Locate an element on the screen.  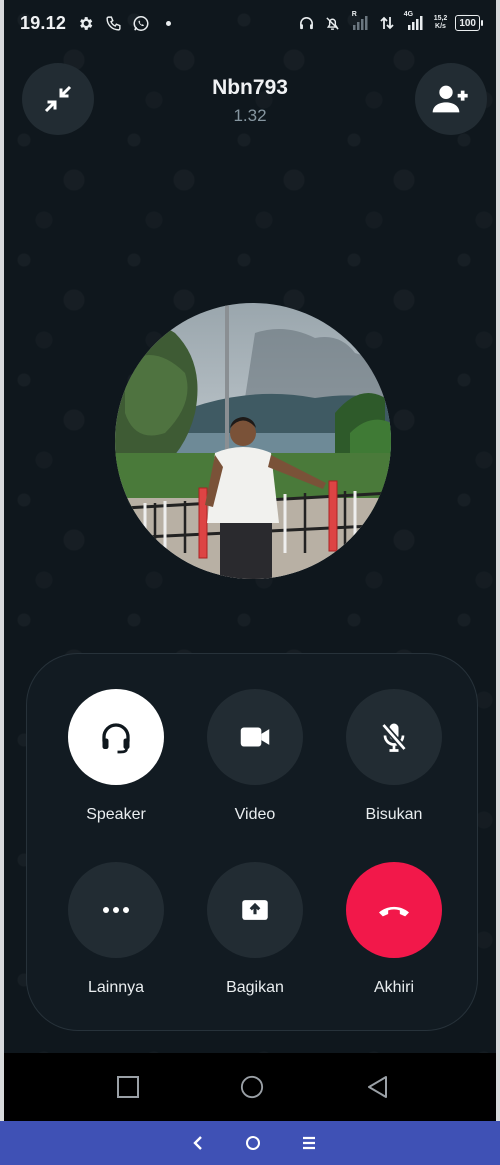
speaker-button is located at coordinates (116, 737).